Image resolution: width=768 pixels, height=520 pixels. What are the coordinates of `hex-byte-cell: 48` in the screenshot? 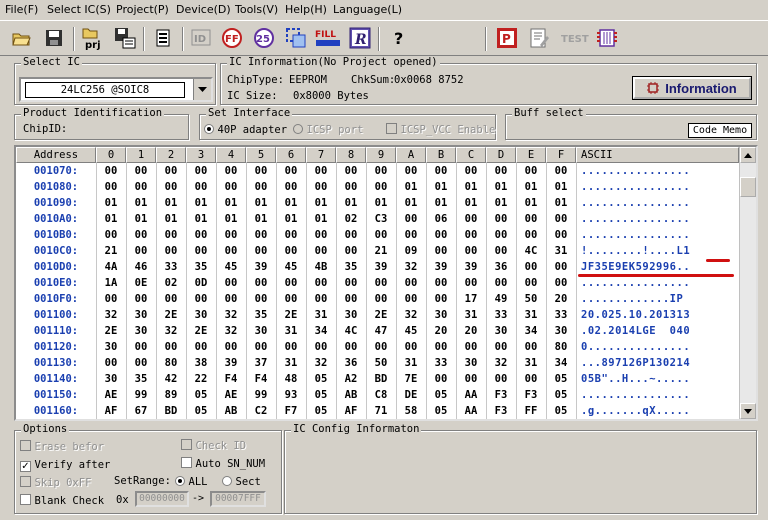 It's located at (291, 379).